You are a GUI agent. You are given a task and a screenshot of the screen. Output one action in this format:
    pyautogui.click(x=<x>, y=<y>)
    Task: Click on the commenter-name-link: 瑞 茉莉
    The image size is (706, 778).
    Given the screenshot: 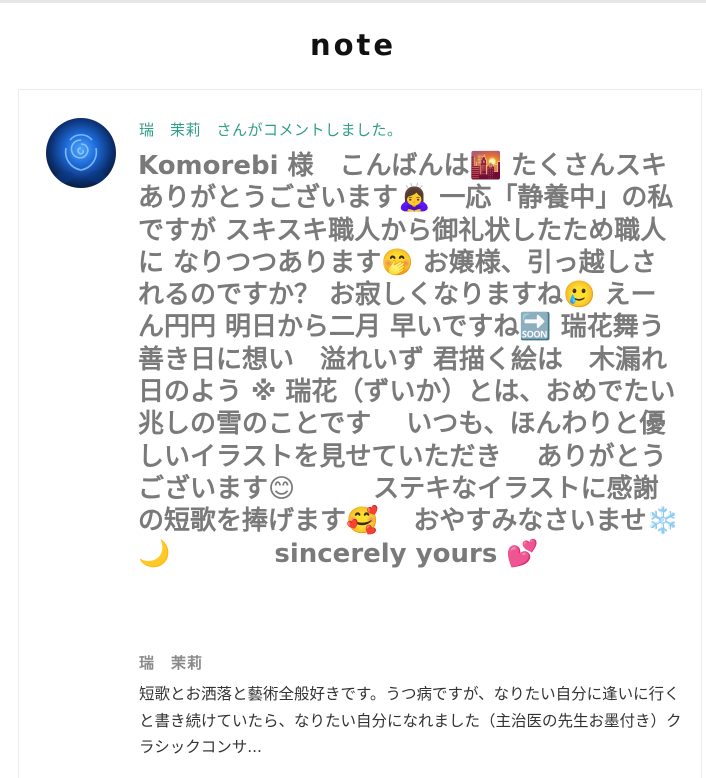 What is the action you would take?
    pyautogui.click(x=170, y=130)
    